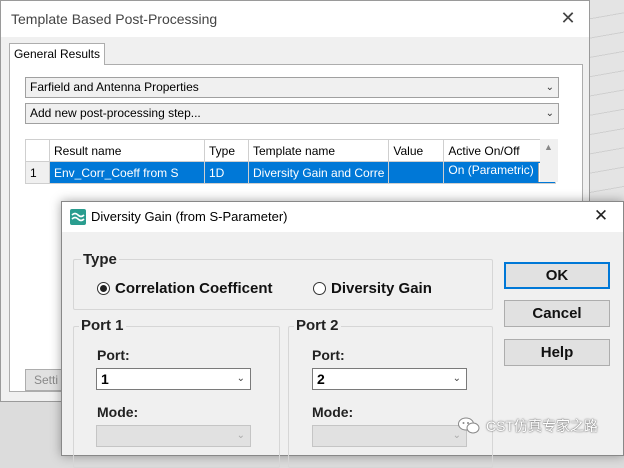  What do you see at coordinates (292, 113) in the screenshot?
I see `add-step-combo: Add new post-processing step... ⌄` at bounding box center [292, 113].